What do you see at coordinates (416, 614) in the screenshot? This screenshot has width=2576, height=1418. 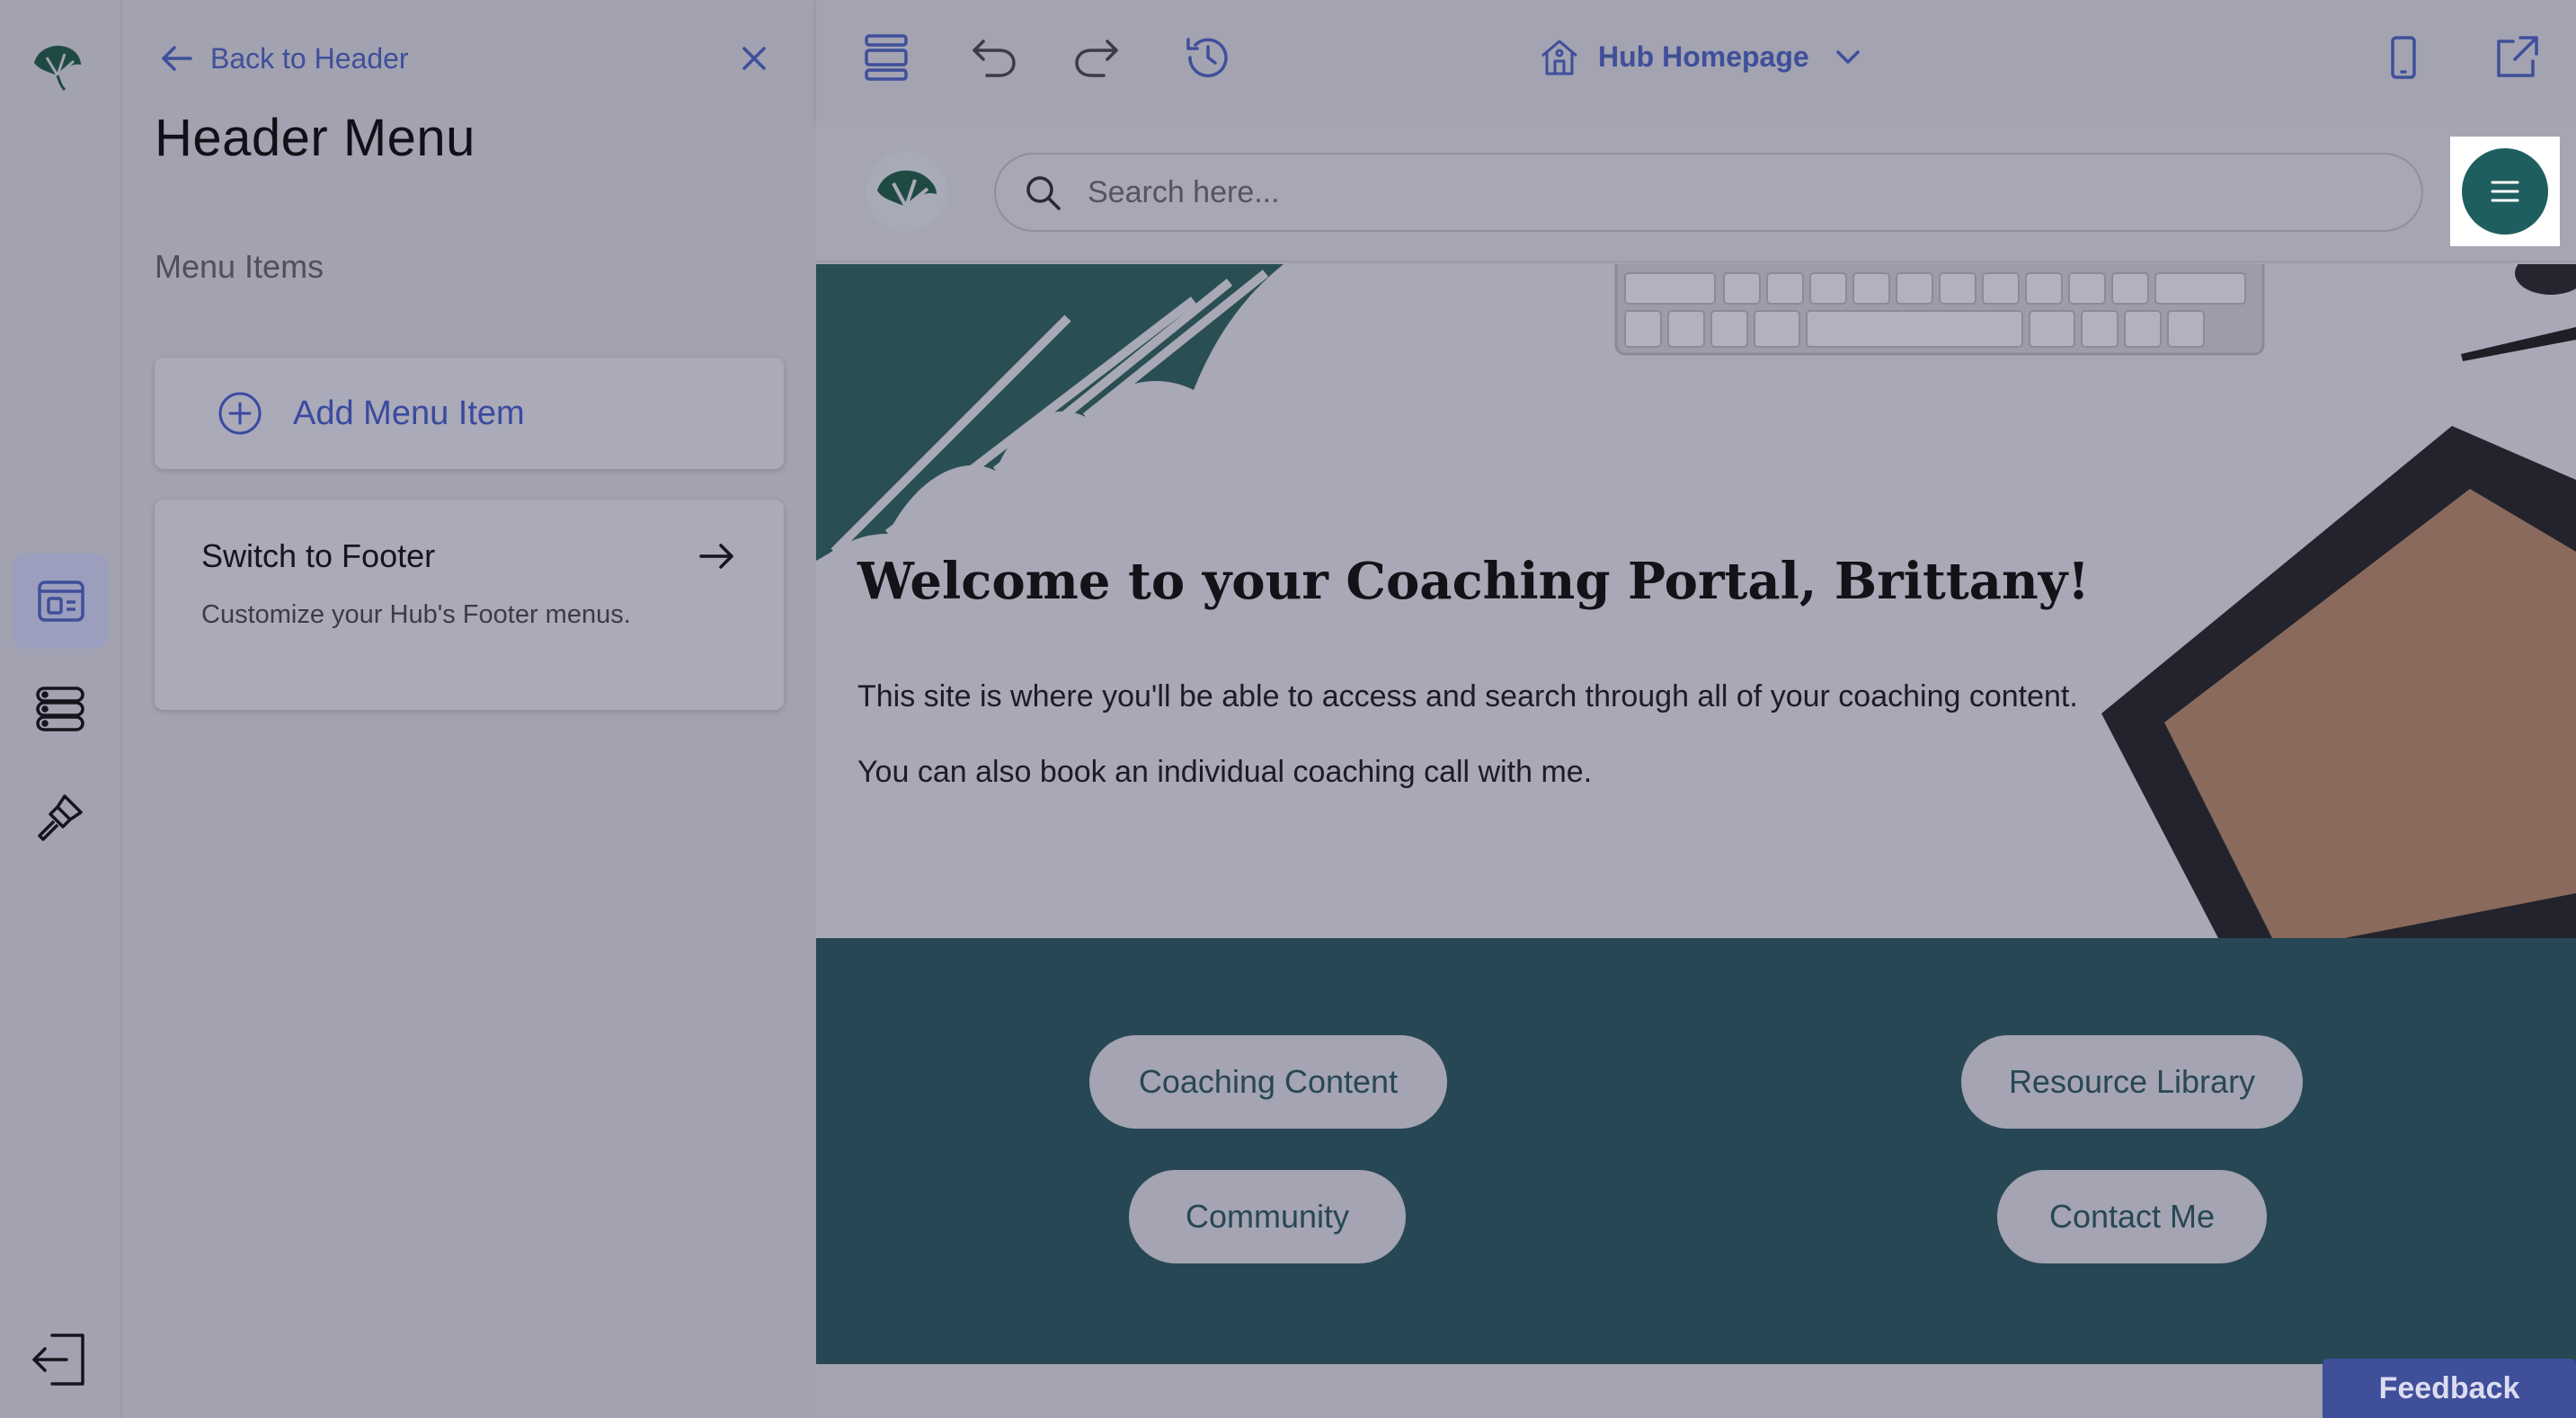 I see `switch-description: Customize your Hub's Footer menus.` at bounding box center [416, 614].